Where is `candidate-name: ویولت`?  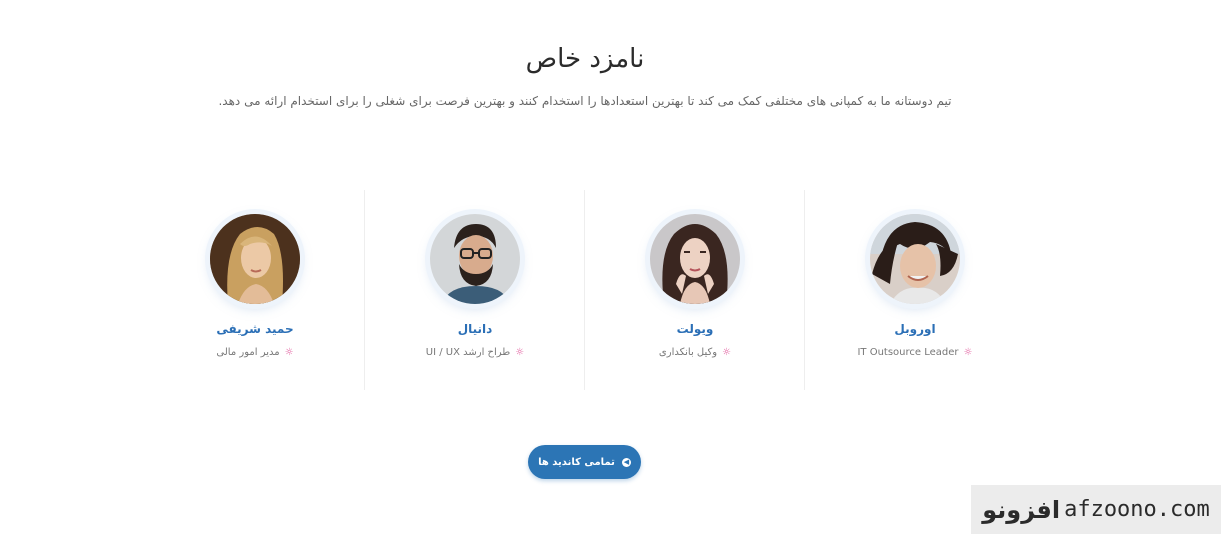 candidate-name: ویولت is located at coordinates (695, 329).